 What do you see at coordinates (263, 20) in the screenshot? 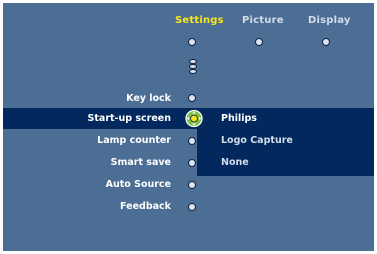
I see `tab-picture: Picture` at bounding box center [263, 20].